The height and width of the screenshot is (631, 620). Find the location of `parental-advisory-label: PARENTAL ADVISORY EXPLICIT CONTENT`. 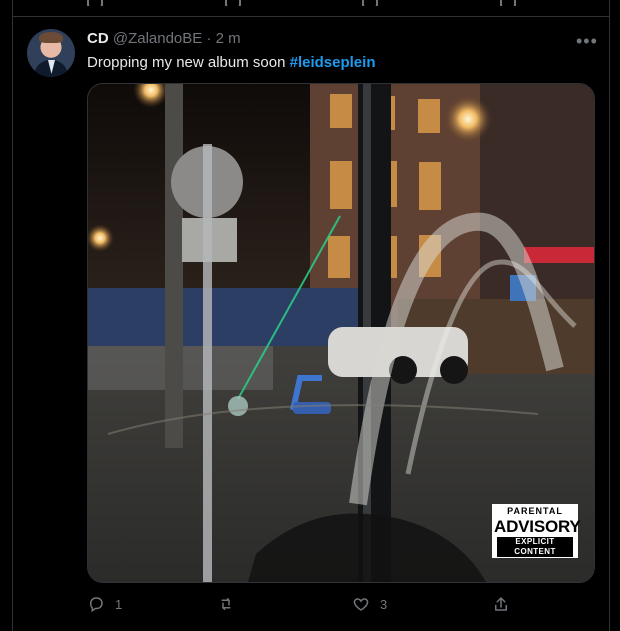

parental-advisory-label: PARENTAL ADVISORY EXPLICIT CONTENT is located at coordinates (536, 531).